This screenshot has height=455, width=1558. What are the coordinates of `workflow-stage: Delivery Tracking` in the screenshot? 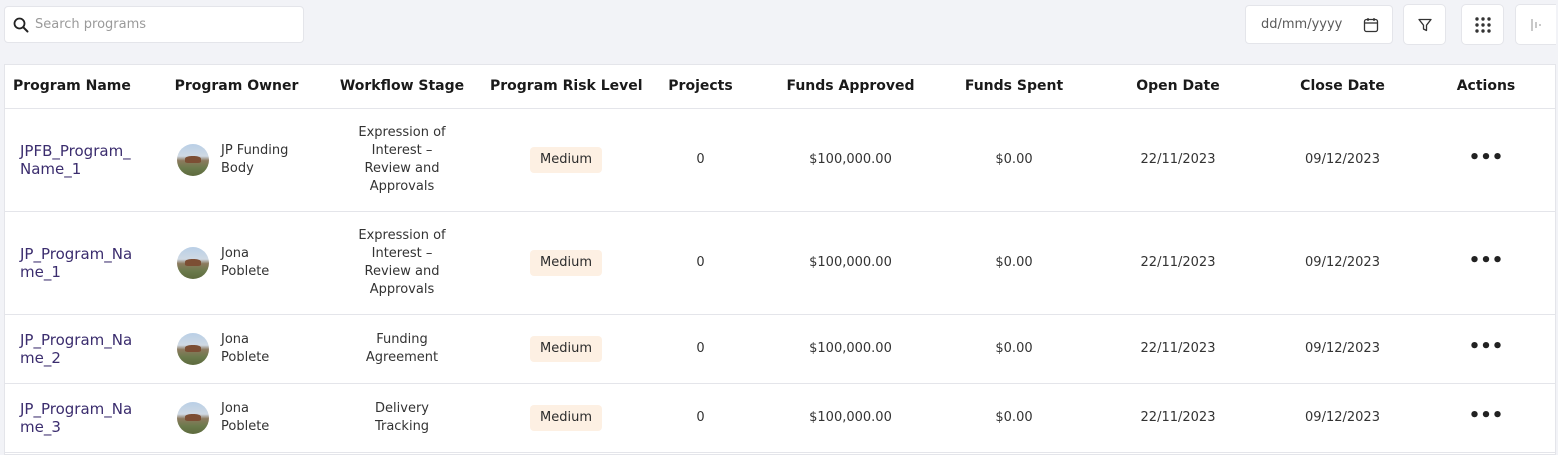 It's located at (402, 418).